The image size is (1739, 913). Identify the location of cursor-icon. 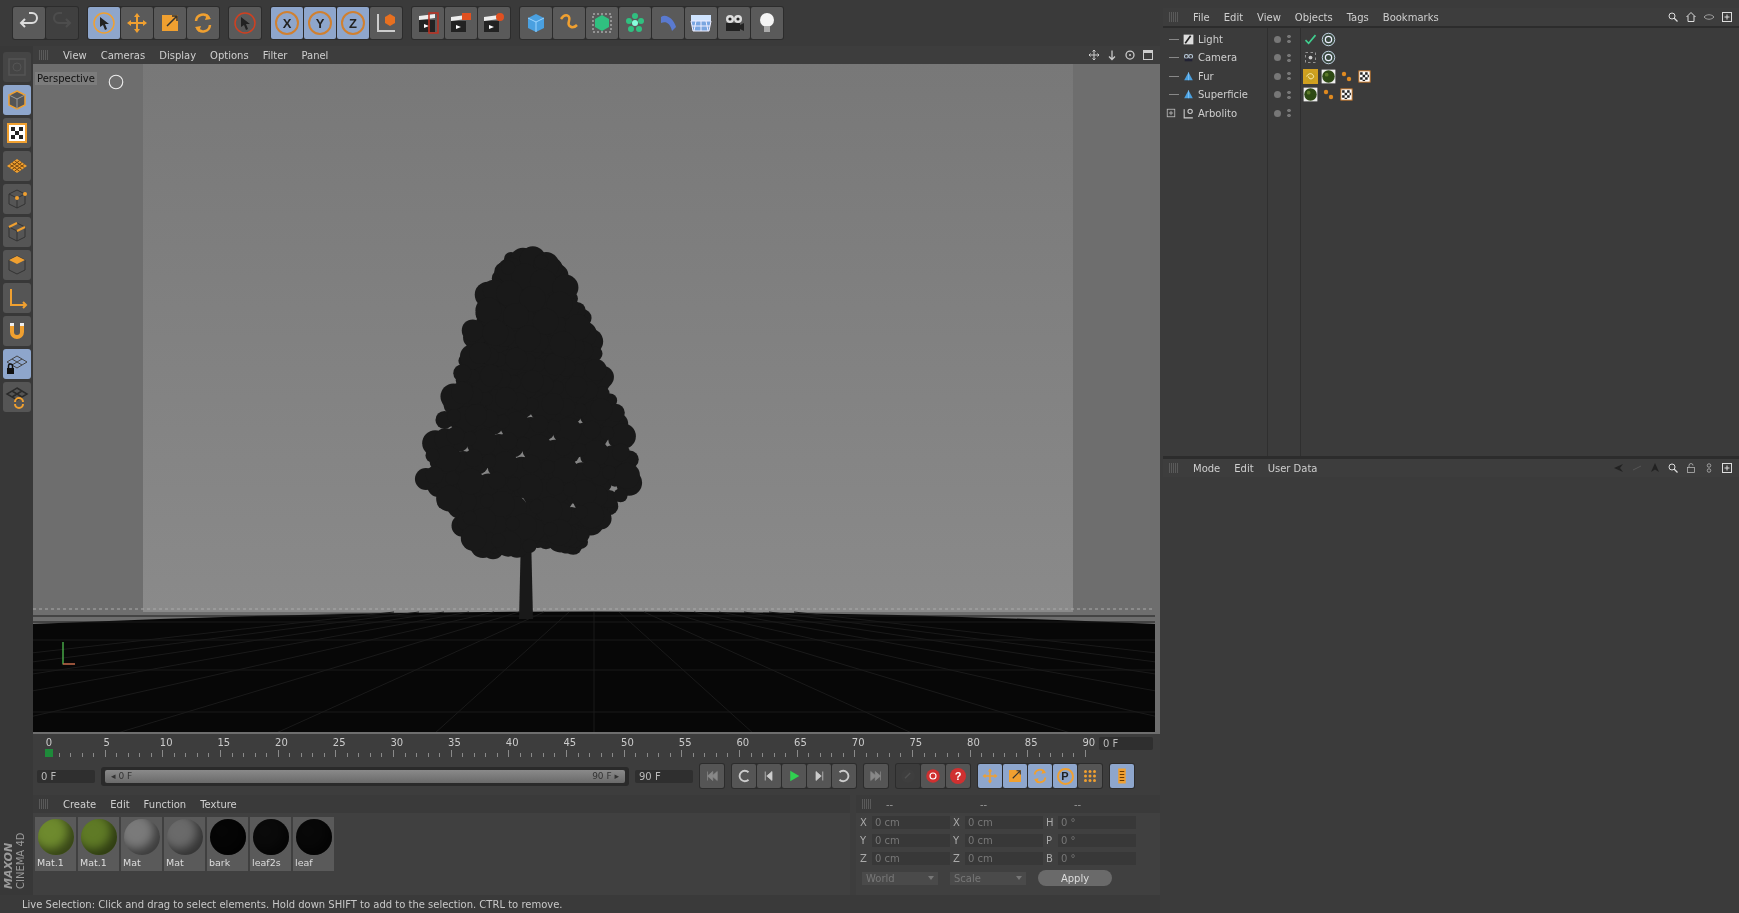
(245, 23).